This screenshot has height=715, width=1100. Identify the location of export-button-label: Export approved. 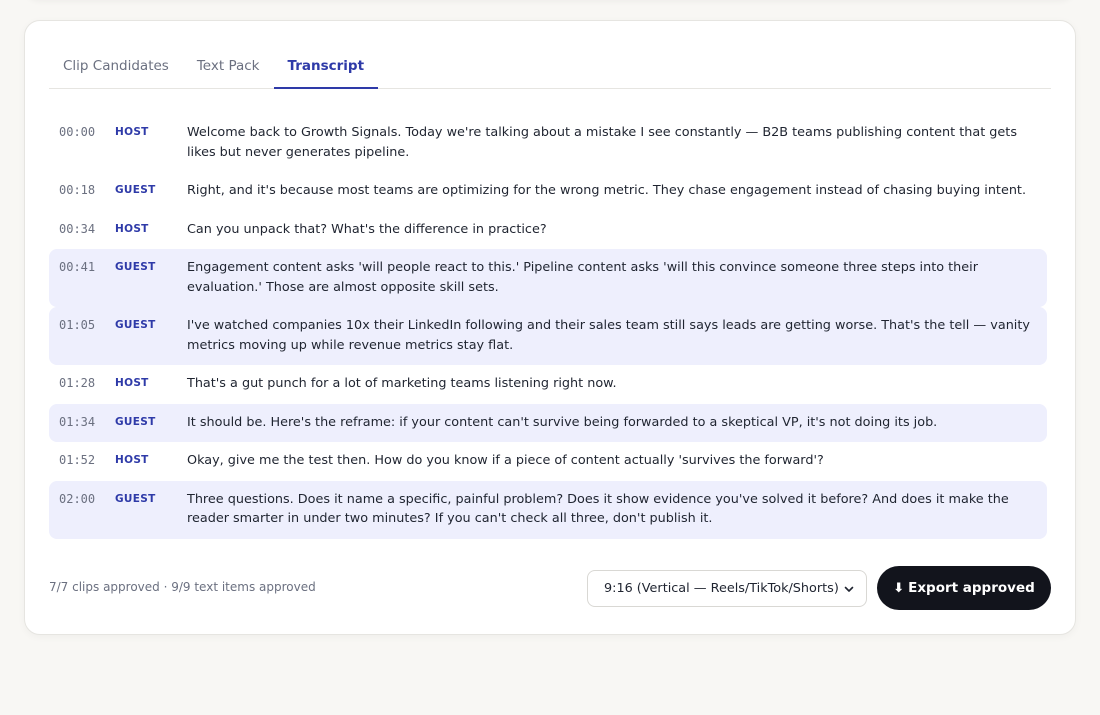
(971, 588).